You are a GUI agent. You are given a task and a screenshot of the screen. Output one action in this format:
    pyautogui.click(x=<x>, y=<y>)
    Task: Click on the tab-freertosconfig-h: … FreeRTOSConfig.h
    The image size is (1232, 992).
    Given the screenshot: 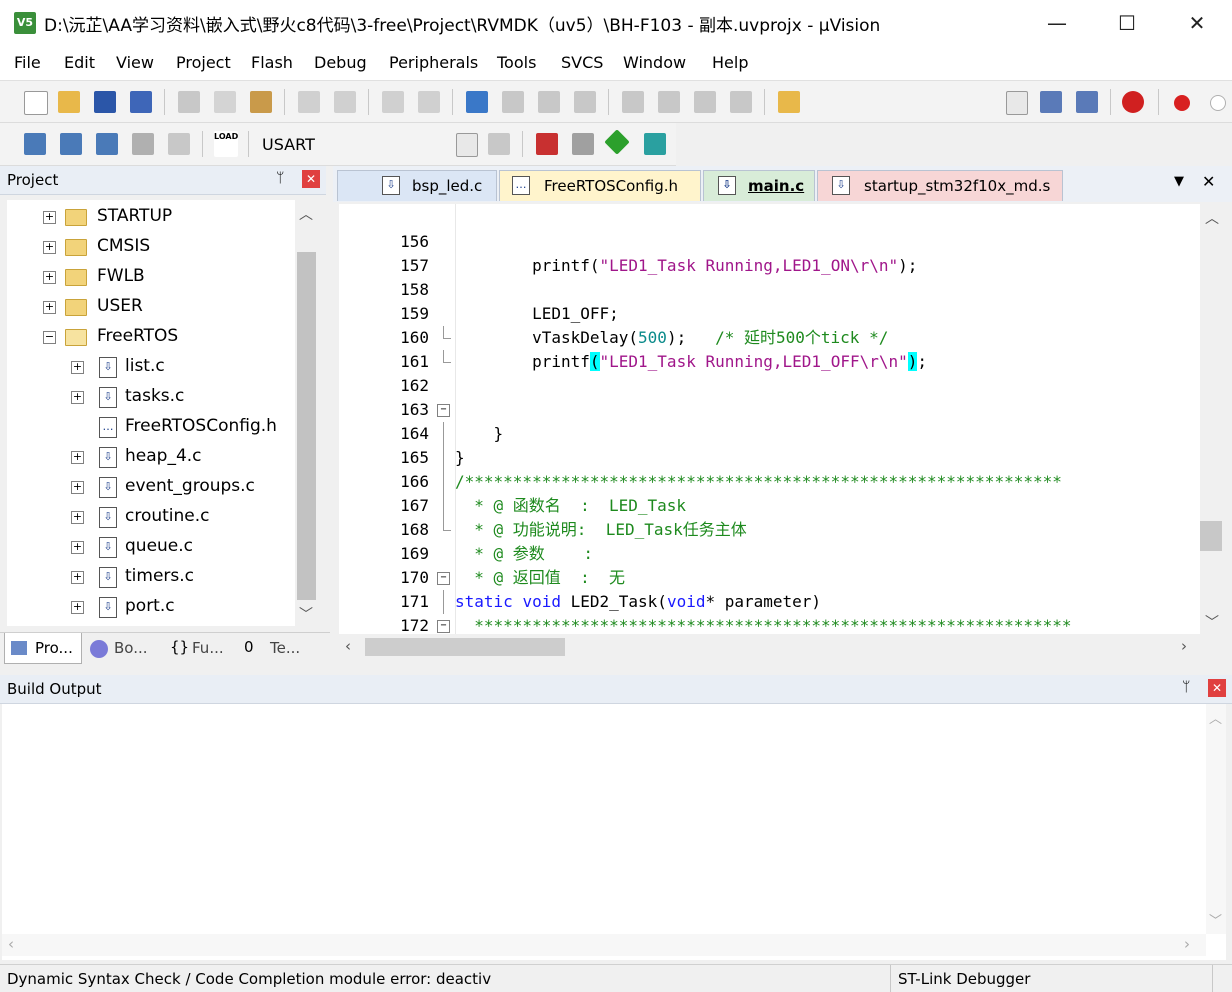 What is the action you would take?
    pyautogui.click(x=600, y=185)
    